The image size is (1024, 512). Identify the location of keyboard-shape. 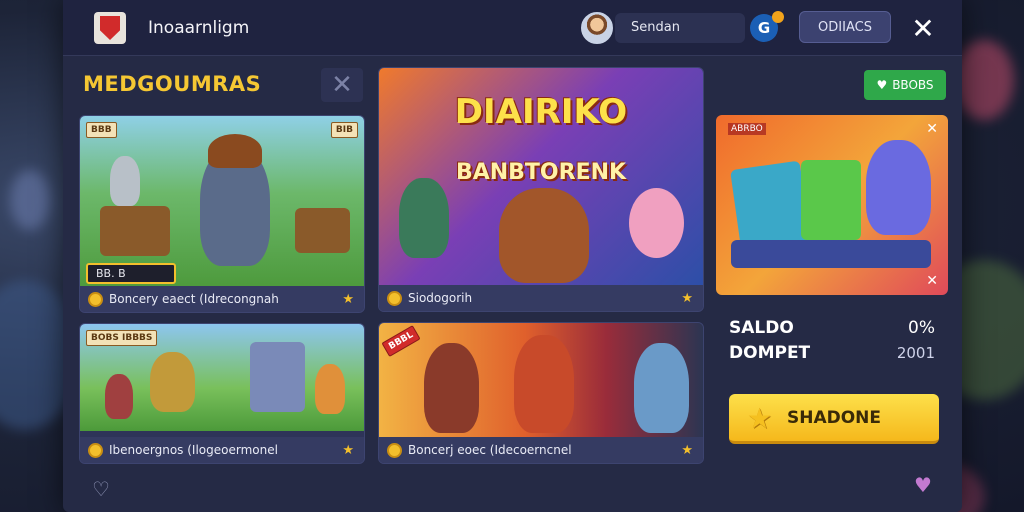
(831, 254).